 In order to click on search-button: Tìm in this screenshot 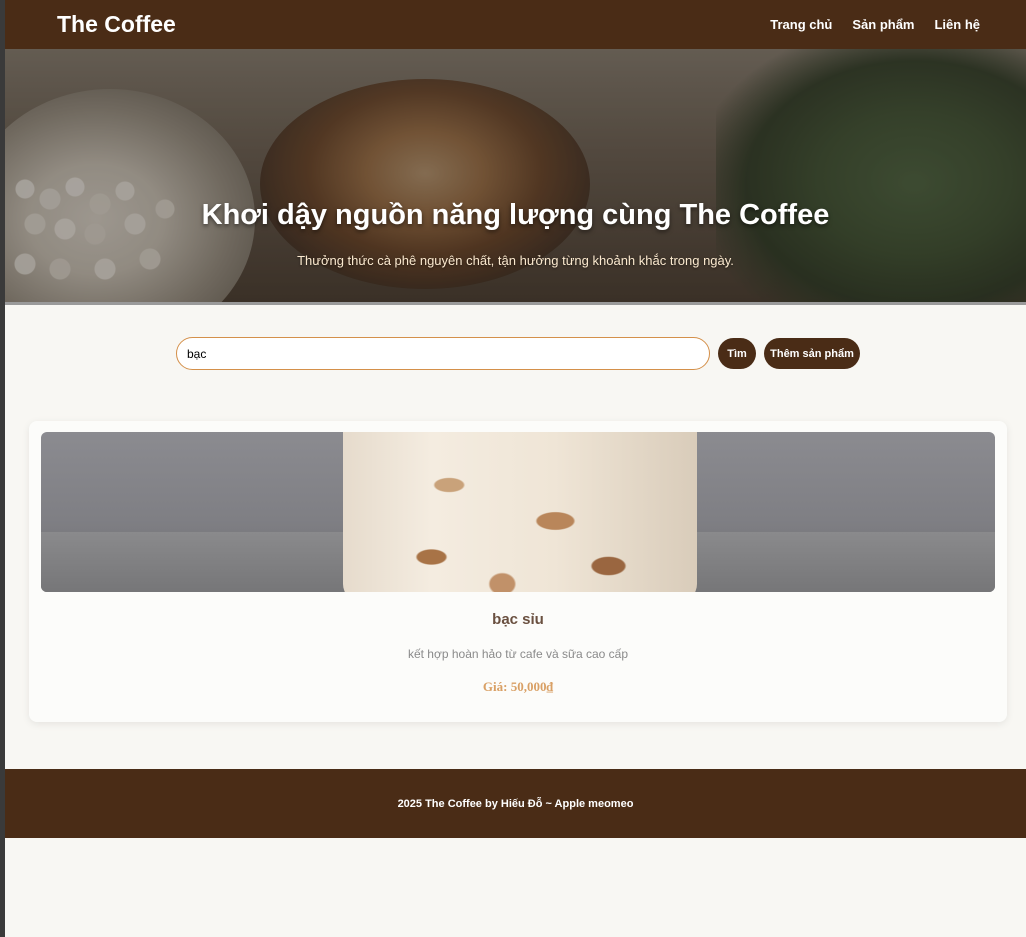, I will do `click(737, 353)`.